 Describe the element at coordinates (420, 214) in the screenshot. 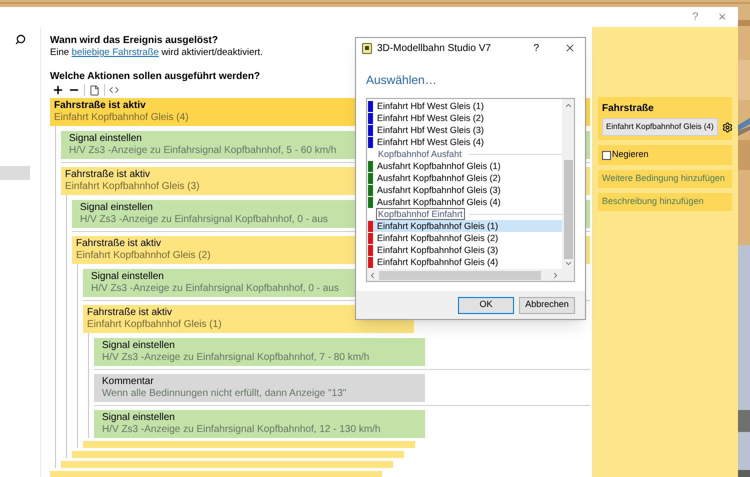

I see `group-header: Kopfbahnhof Einfahrt` at that location.